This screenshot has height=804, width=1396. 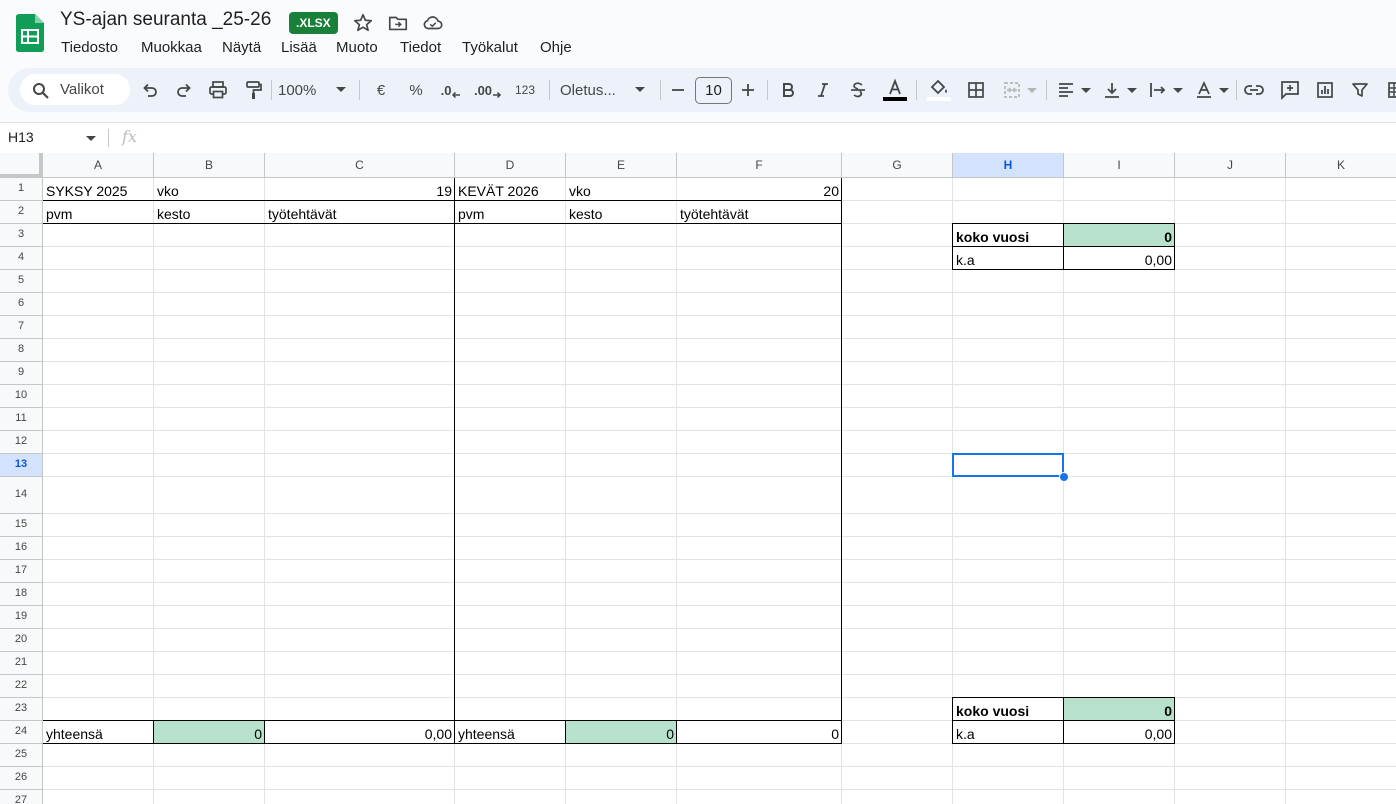 What do you see at coordinates (1290, 90) in the screenshot?
I see `insert-comment-button` at bounding box center [1290, 90].